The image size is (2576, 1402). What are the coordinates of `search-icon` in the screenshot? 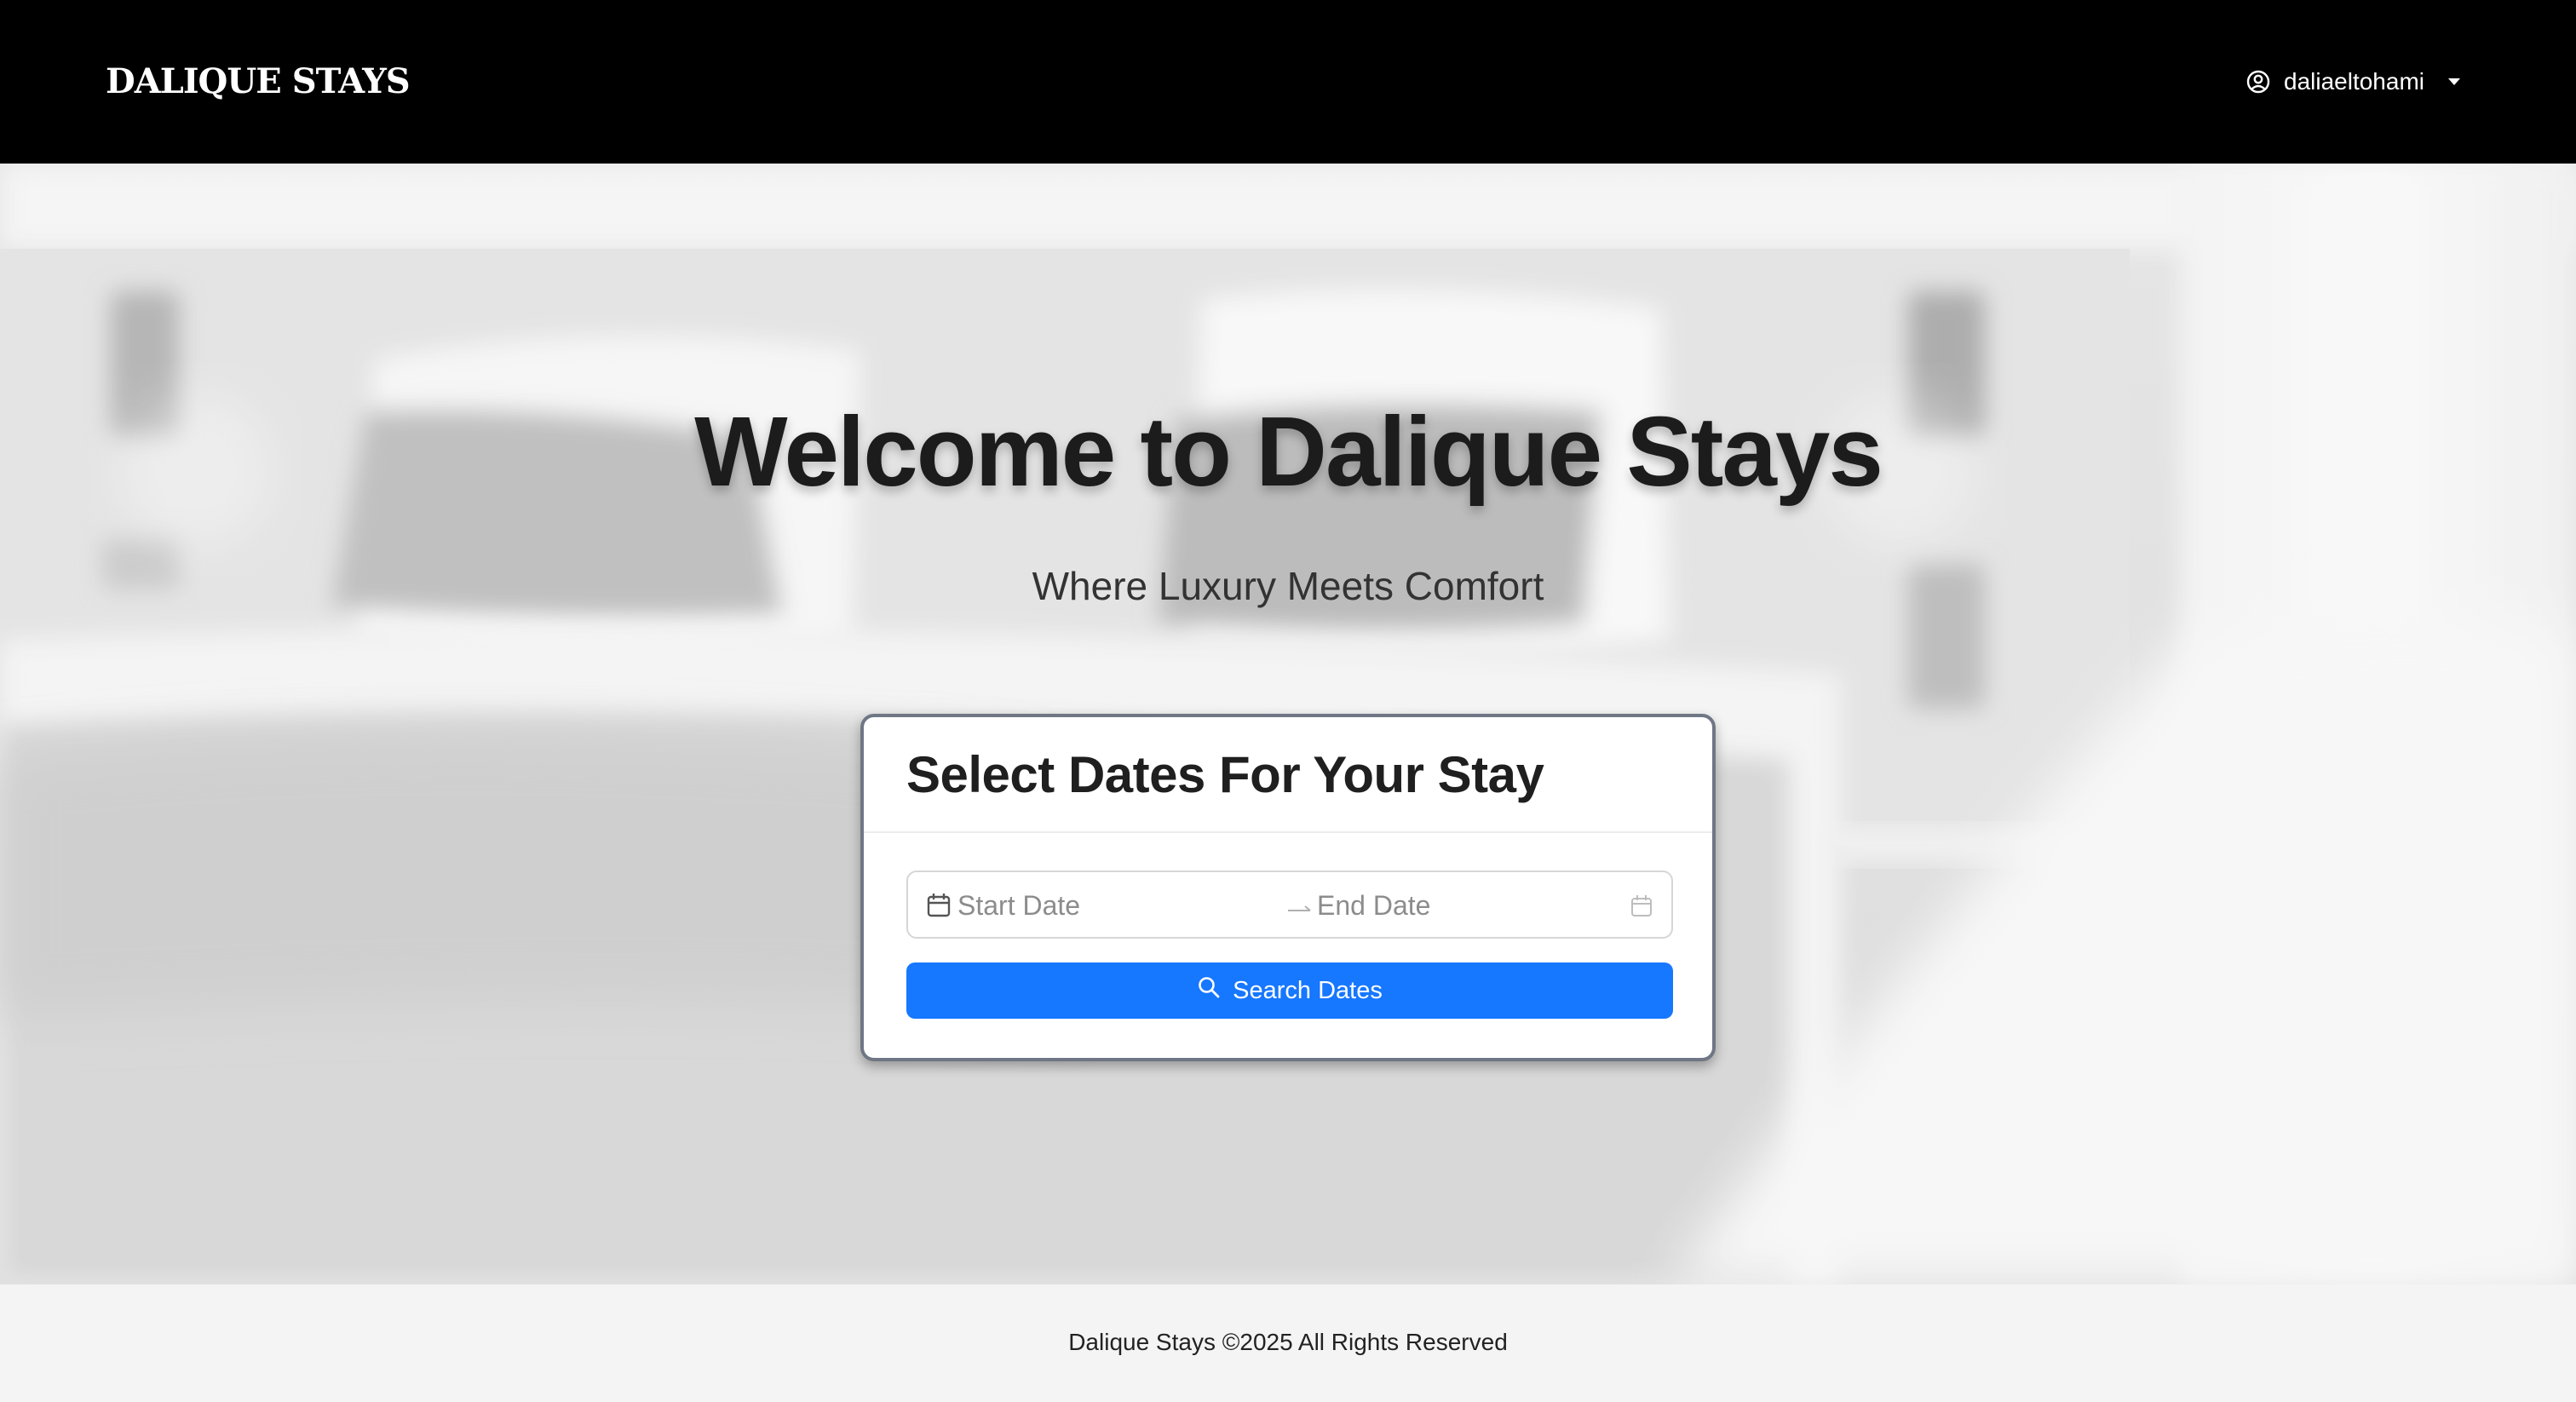 It's located at (1209, 990).